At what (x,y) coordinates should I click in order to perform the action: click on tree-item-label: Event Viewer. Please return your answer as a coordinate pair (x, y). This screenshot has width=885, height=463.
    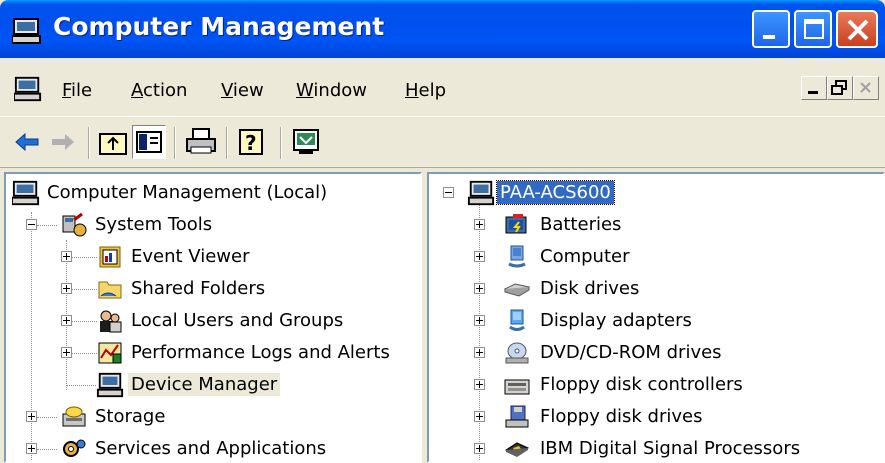
    Looking at the image, I should click on (190, 256).